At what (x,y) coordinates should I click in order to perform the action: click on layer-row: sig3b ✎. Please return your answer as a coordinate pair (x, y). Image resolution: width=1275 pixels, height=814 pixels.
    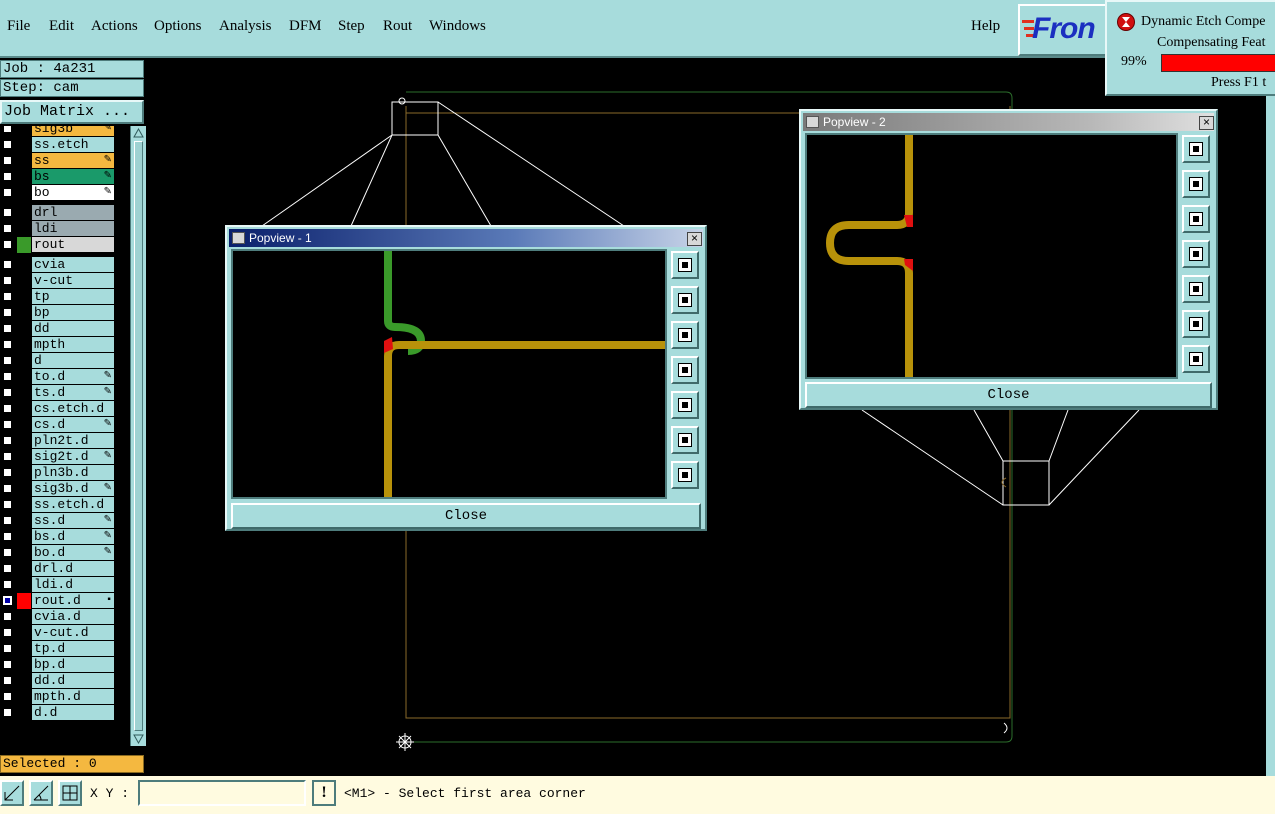
    Looking at the image, I should click on (65, 131).